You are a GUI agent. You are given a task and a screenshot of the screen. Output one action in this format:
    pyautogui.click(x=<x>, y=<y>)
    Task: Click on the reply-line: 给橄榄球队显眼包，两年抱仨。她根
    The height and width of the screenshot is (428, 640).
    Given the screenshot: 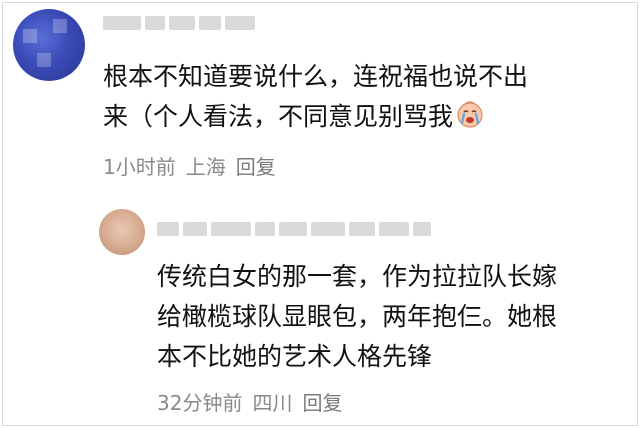 What is the action you would take?
    pyautogui.click(x=357, y=316)
    